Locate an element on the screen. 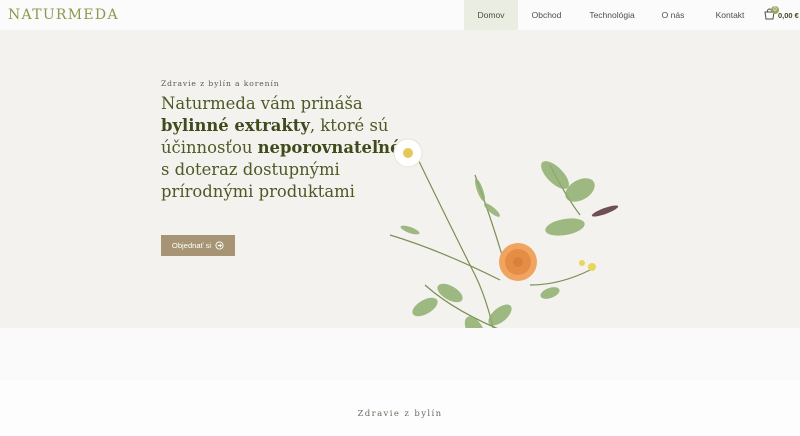 The height and width of the screenshot is (436, 800). nav-item-obchod: Obchod is located at coordinates (546, 15).